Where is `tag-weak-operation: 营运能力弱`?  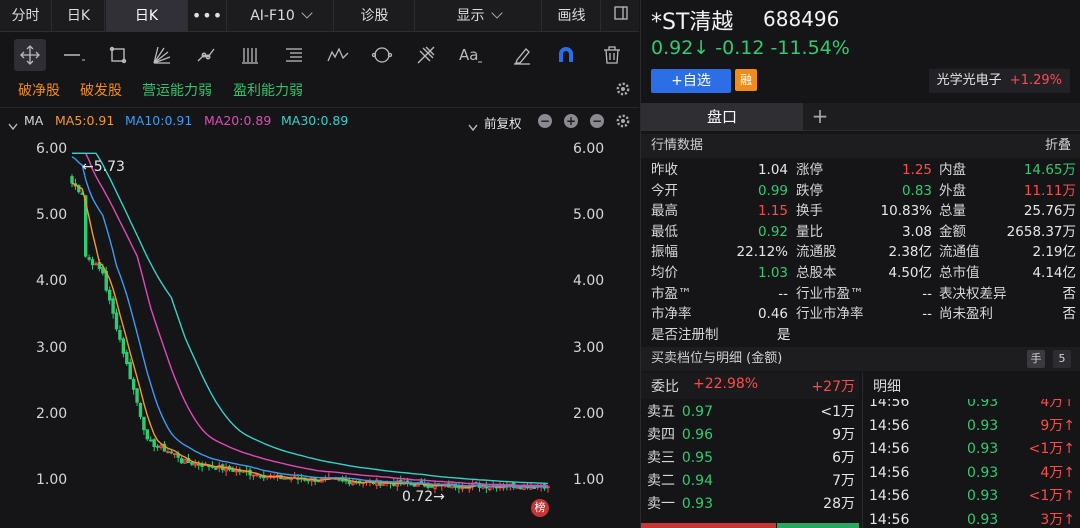 tag-weak-operation: 营运能力弱 is located at coordinates (177, 90).